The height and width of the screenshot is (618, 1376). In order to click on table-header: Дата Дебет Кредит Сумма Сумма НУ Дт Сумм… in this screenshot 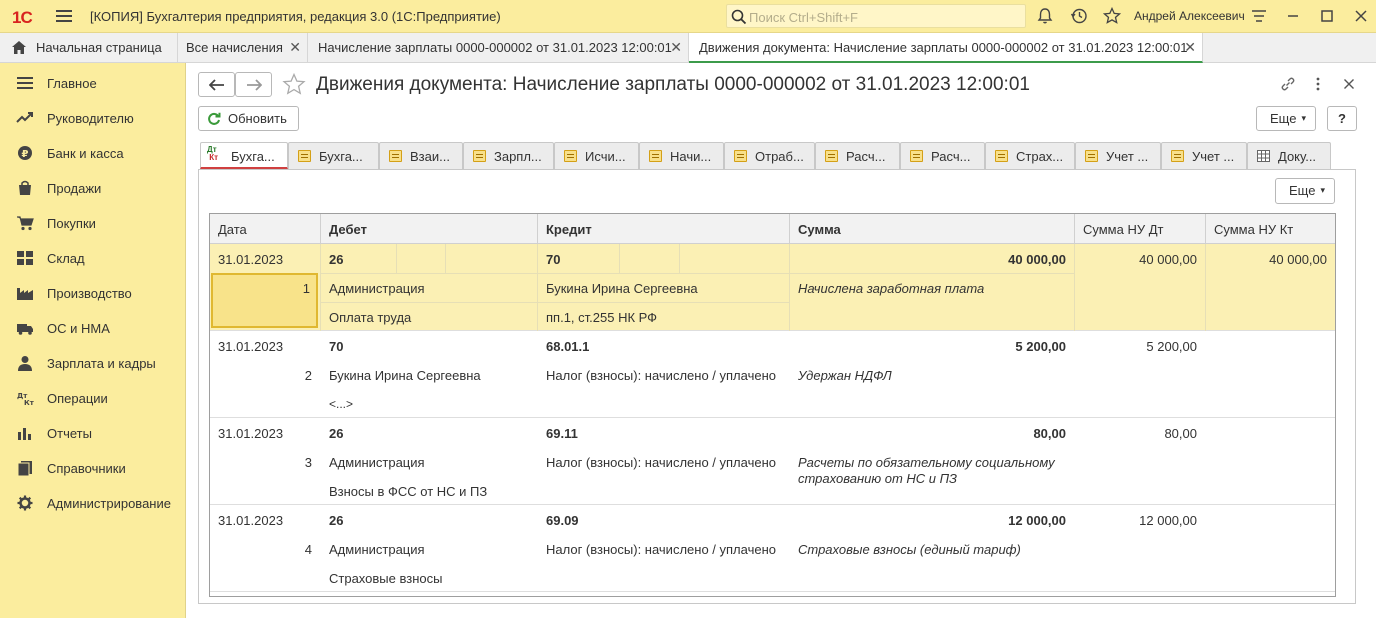, I will do `click(772, 229)`.